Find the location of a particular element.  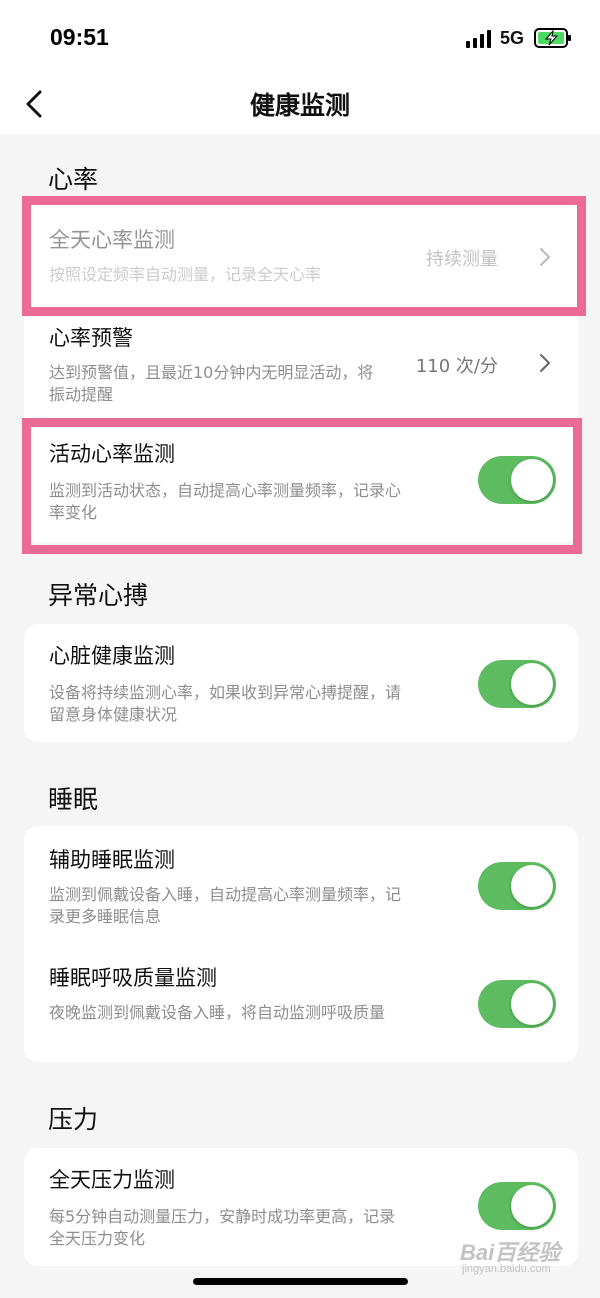

active-heart-rate-toggle is located at coordinates (517, 480).